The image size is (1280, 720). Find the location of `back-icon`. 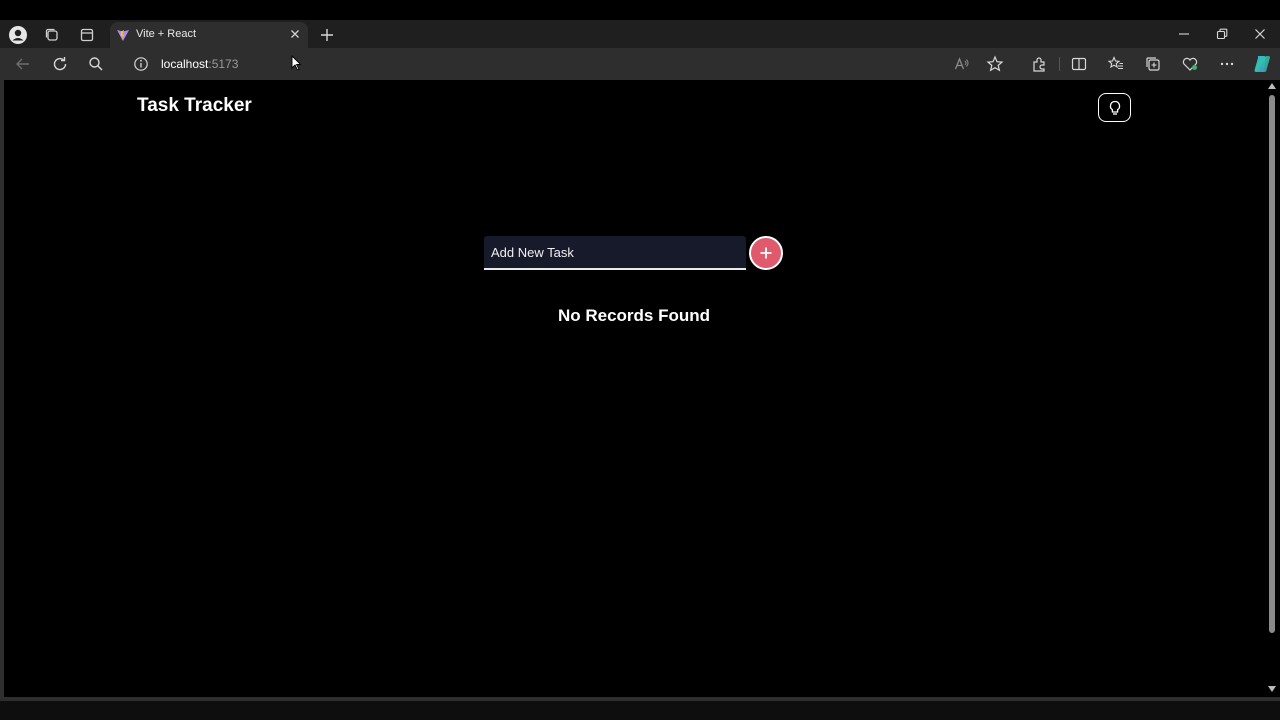

back-icon is located at coordinates (23, 64).